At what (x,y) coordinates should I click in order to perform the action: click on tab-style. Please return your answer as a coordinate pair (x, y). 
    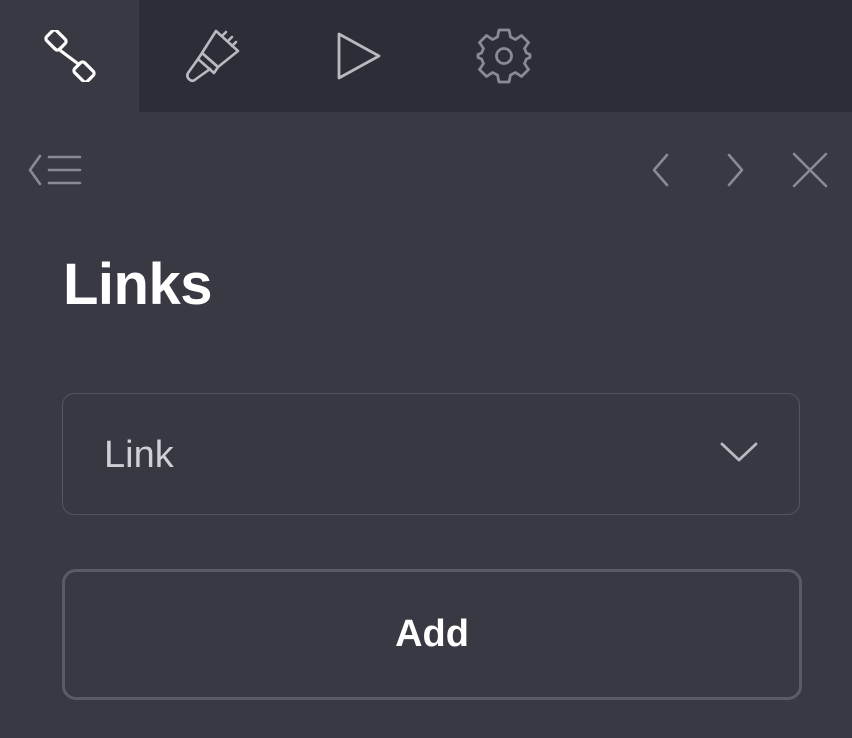
    Looking at the image, I should click on (212, 56).